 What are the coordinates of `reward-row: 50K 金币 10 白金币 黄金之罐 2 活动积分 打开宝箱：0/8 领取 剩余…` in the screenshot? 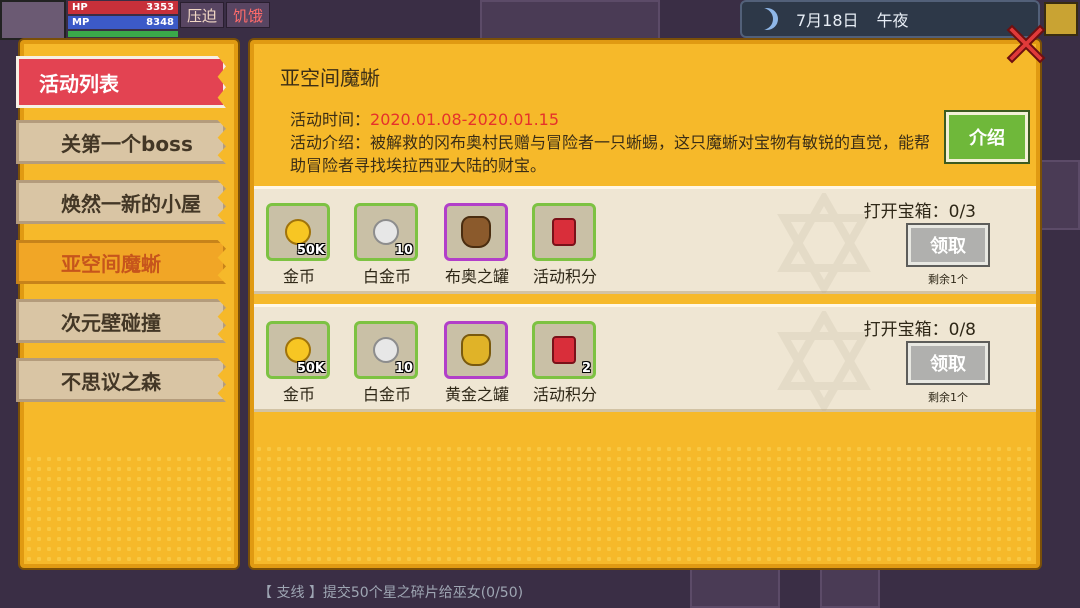 It's located at (645, 358).